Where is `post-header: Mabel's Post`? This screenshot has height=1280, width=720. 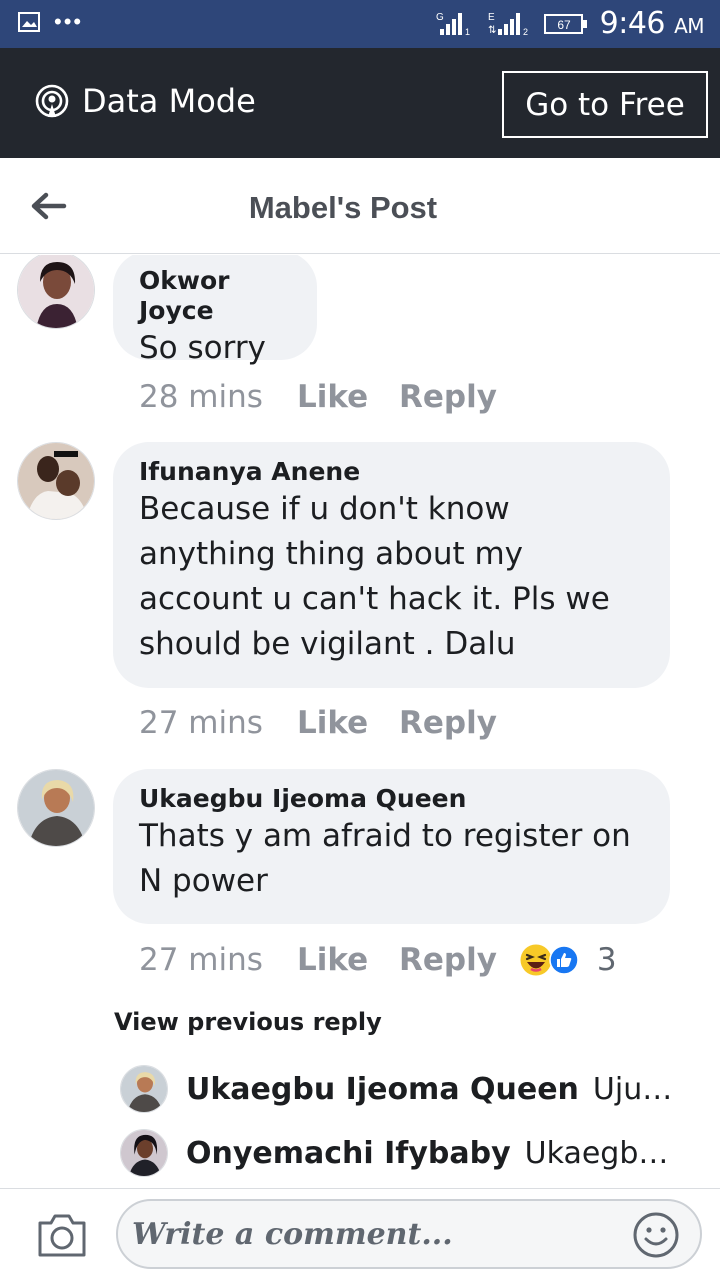 post-header: Mabel's Post is located at coordinates (360, 206).